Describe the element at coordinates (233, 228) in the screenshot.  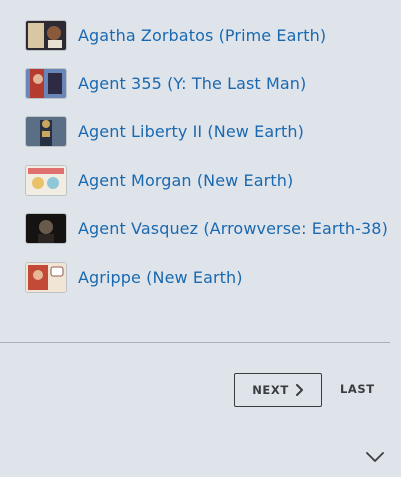
I see `character-link: Agent Vasquez (Arrowverse: Earth-38)` at that location.